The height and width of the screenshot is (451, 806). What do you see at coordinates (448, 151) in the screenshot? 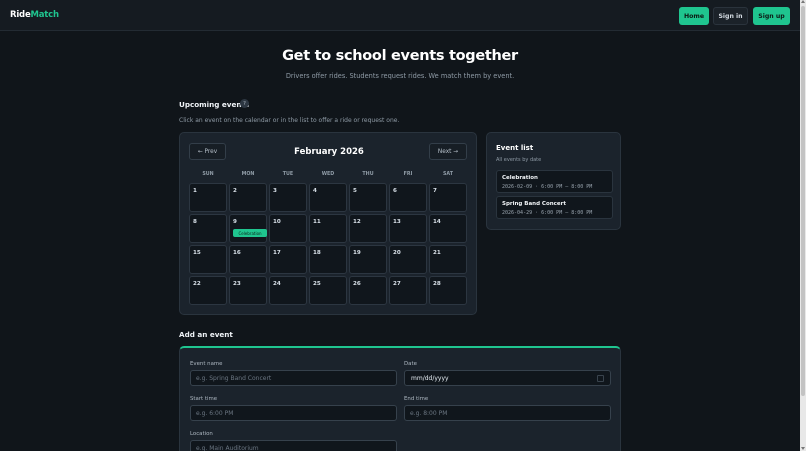
I see `next-month-button: Next →` at bounding box center [448, 151].